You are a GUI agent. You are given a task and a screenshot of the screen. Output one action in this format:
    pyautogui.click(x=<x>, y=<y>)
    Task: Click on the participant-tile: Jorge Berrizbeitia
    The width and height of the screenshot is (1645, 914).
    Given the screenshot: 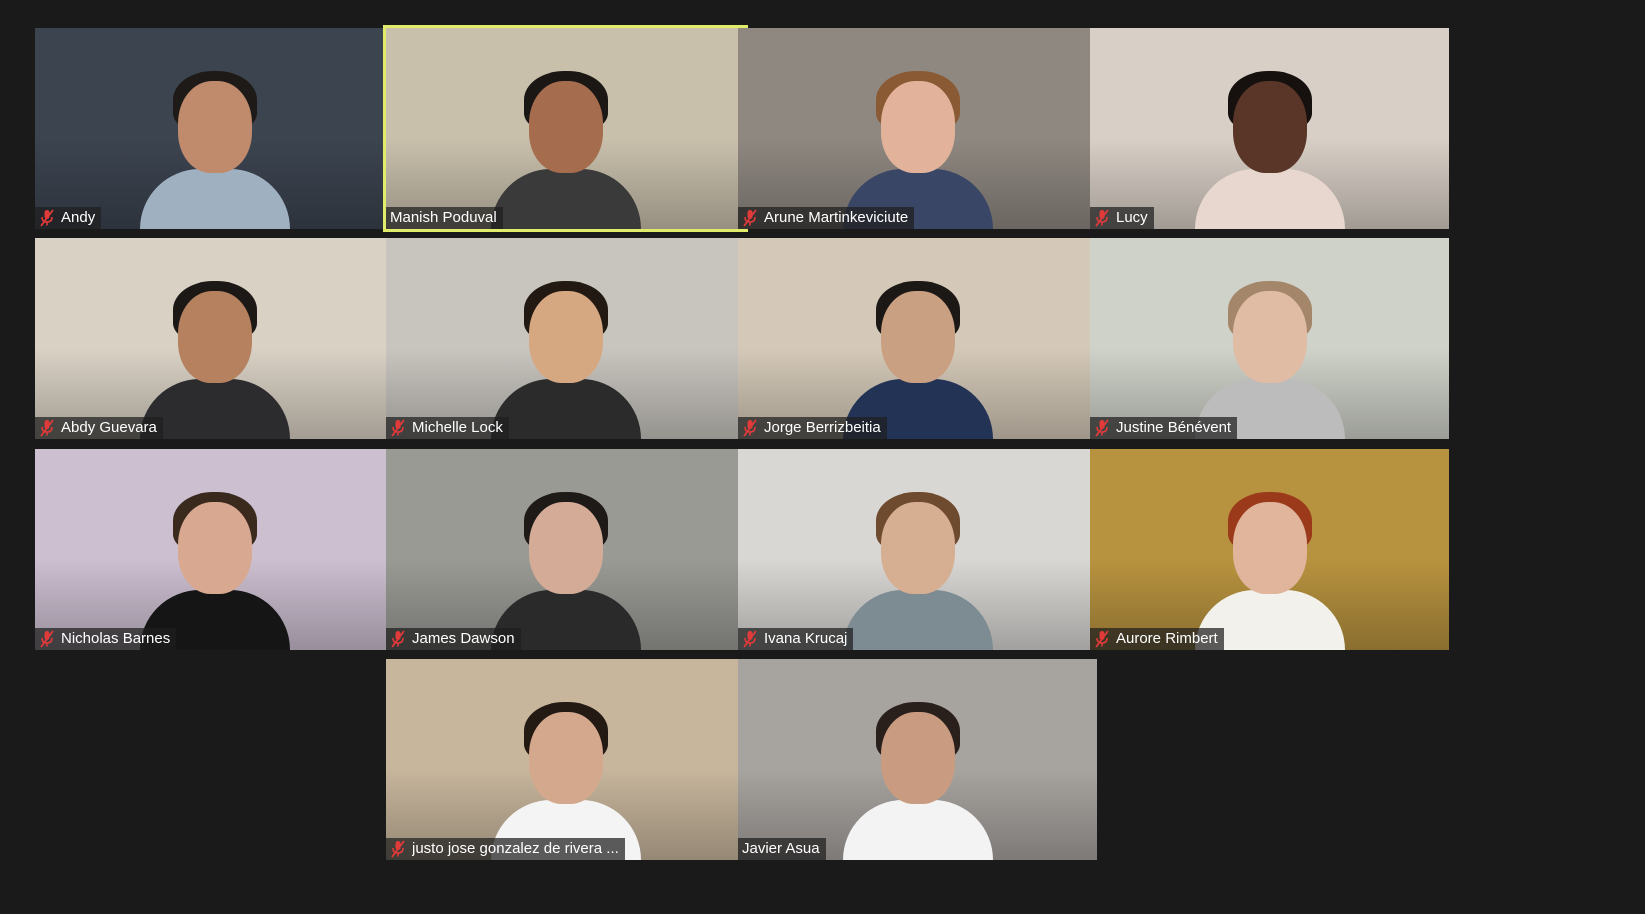 What is the action you would take?
    pyautogui.click(x=917, y=338)
    